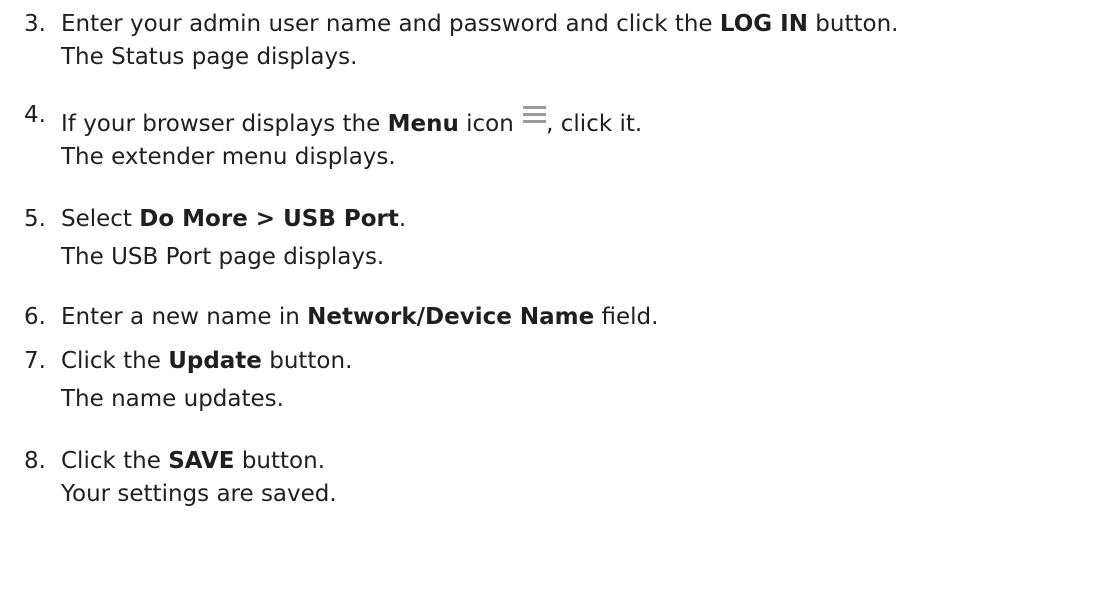  Describe the element at coordinates (35, 461) in the screenshot. I see `step-number: 8.` at that location.